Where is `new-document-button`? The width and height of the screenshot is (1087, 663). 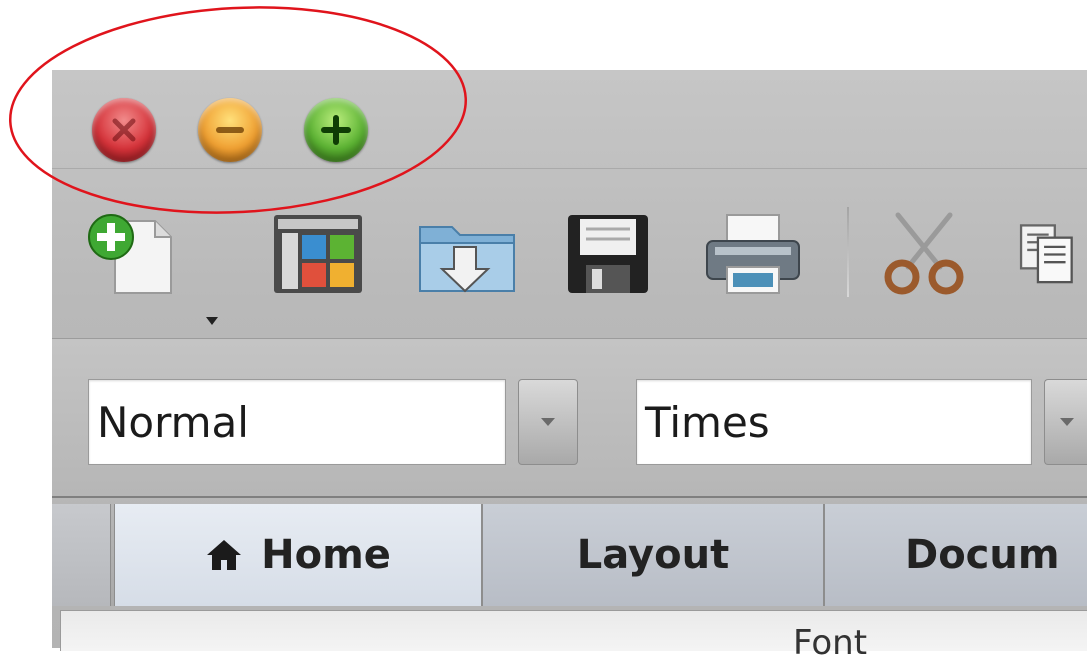
new-document-button is located at coordinates (135, 253).